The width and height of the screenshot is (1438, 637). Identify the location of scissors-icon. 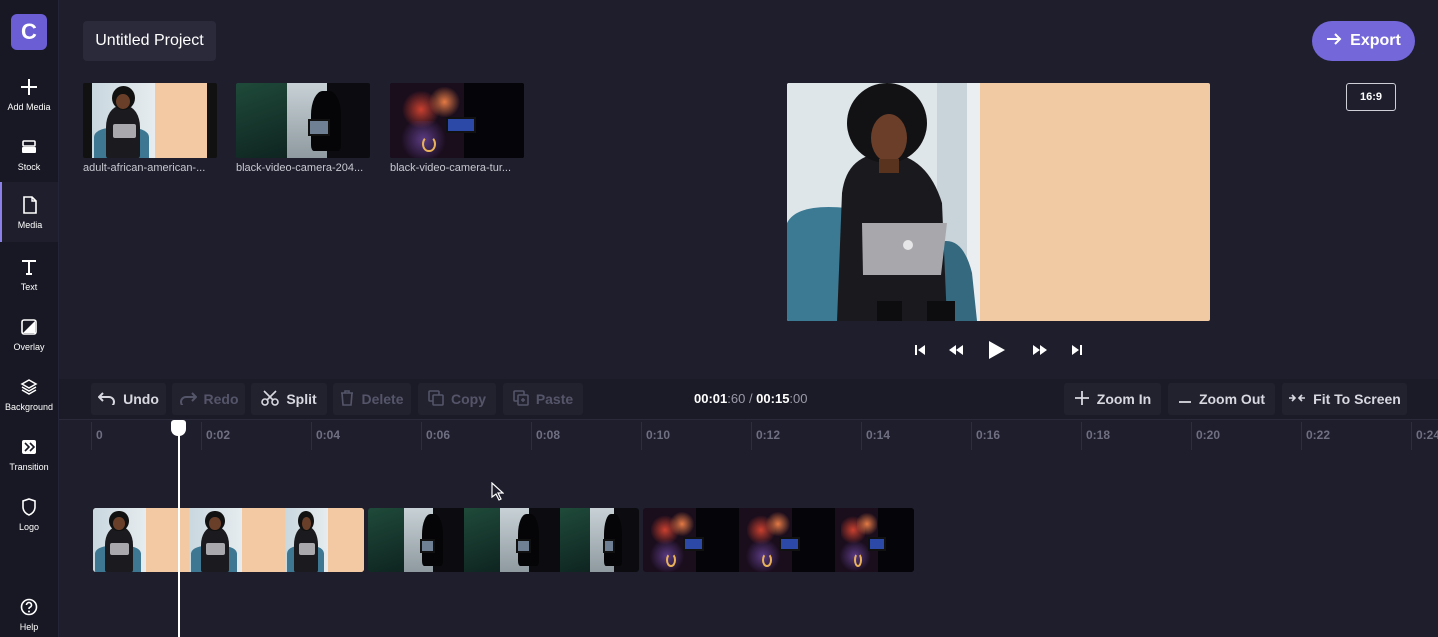
(270, 399).